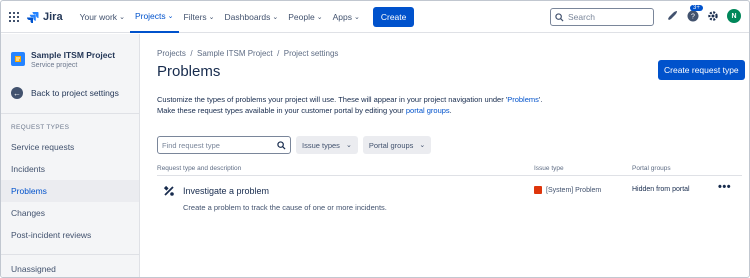  I want to click on notifications-icon: ?, so click(693, 16).